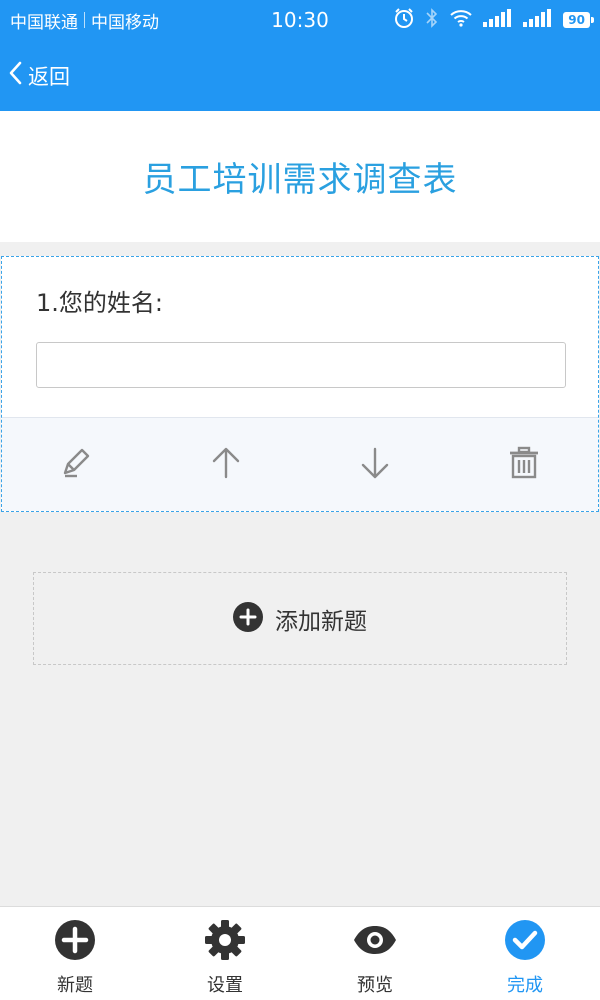 The height and width of the screenshot is (1000, 600). What do you see at coordinates (300, 20) in the screenshot?
I see `status-bar: 中国联通 中国移动 10:30 90` at bounding box center [300, 20].